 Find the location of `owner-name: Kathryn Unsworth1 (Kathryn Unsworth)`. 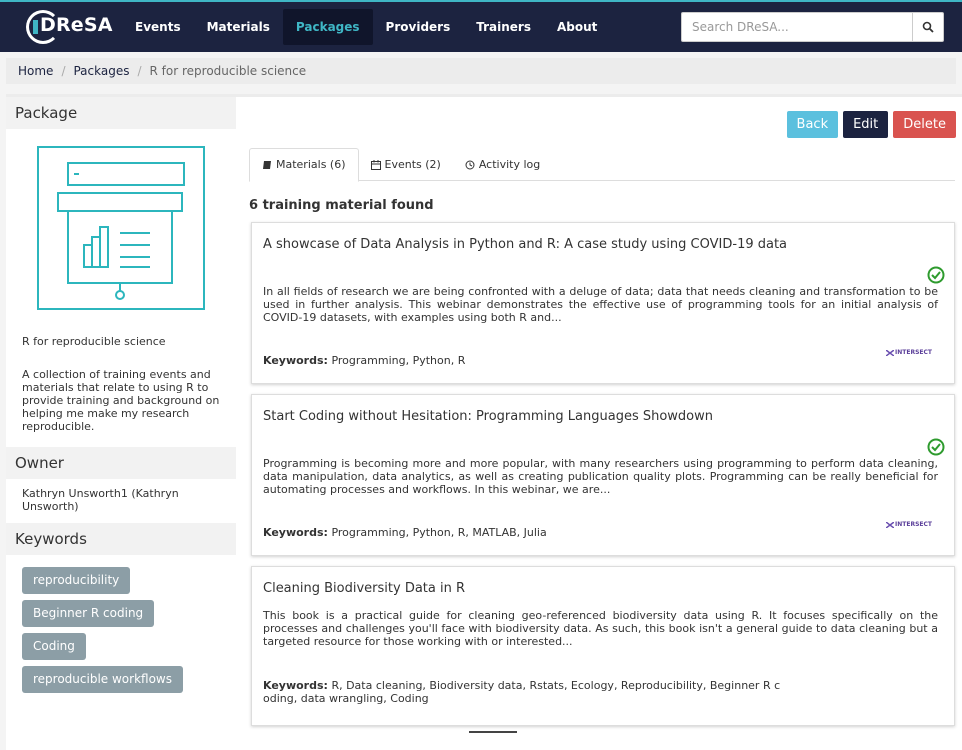

owner-name: Kathryn Unsworth1 (Kathryn Unsworth) is located at coordinates (121, 501).